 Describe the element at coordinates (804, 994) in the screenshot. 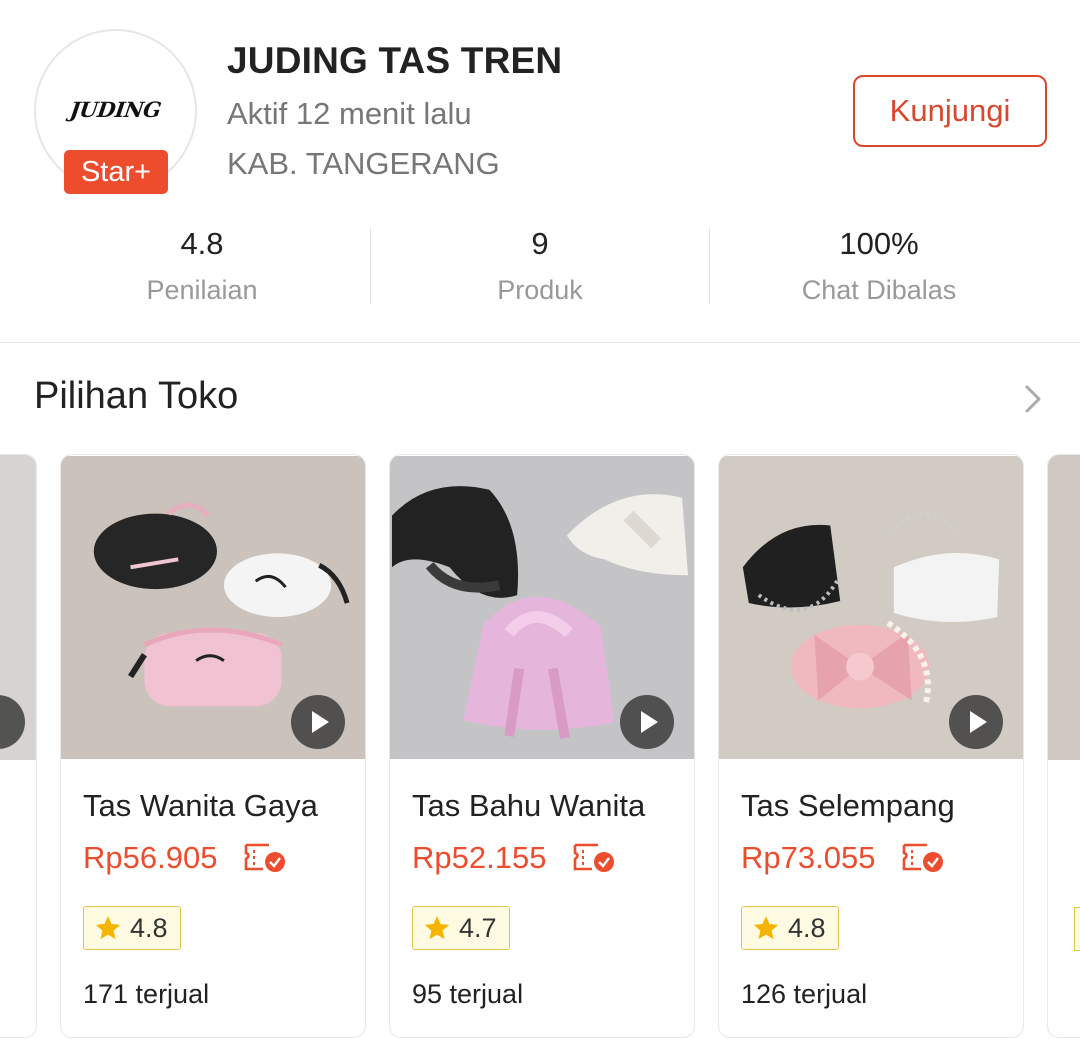

I see `sold-count: 126 terjual` at that location.